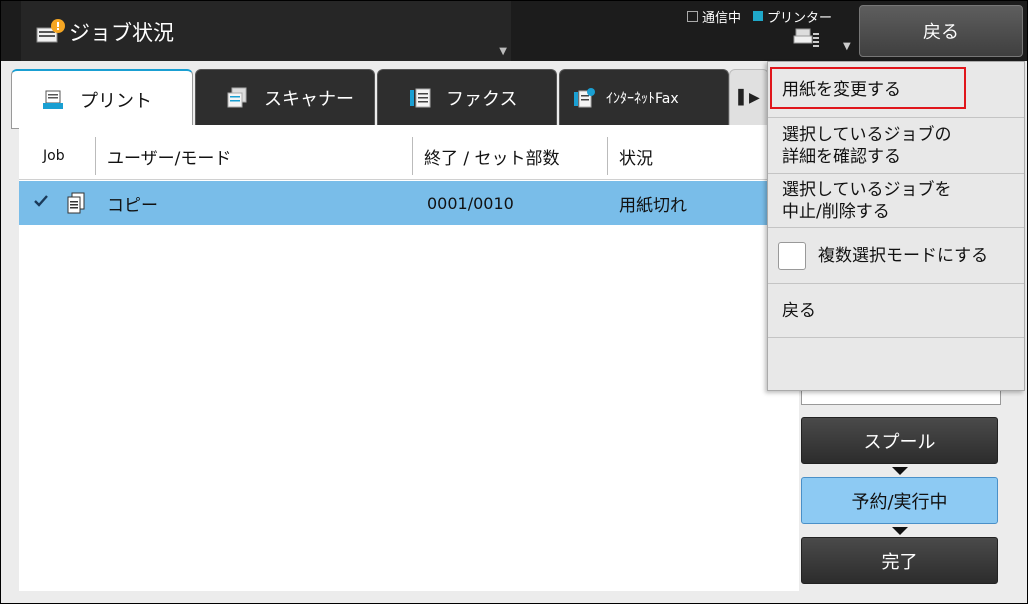 Image resolution: width=1028 pixels, height=604 pixels. Describe the element at coordinates (584, 97) in the screenshot. I see `internet-fax-icon` at that location.